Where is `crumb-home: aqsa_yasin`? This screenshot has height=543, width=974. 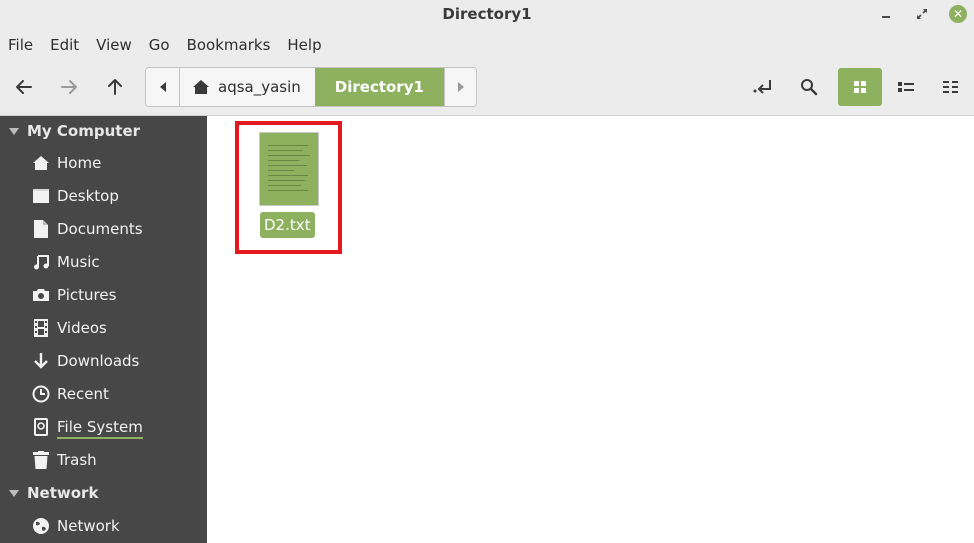
crumb-home: aqsa_yasin is located at coordinates (247, 87).